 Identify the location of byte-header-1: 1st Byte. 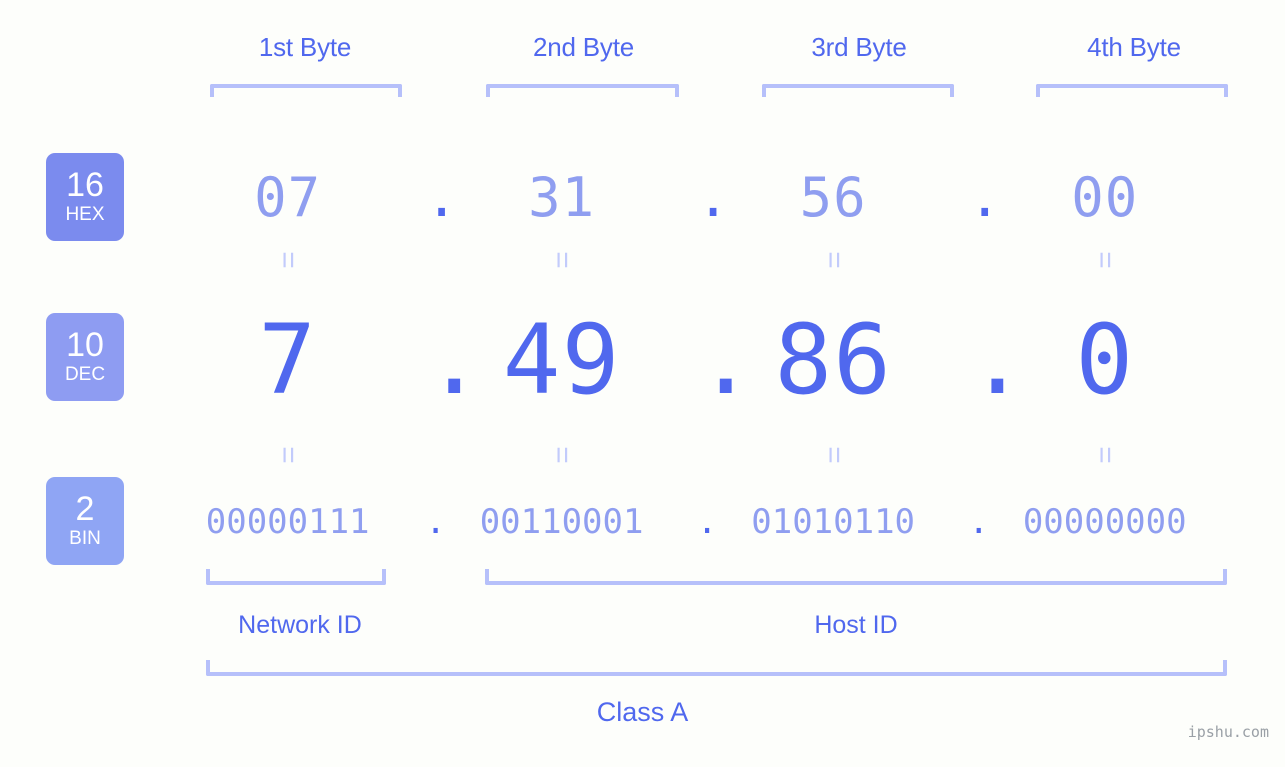
(305, 47).